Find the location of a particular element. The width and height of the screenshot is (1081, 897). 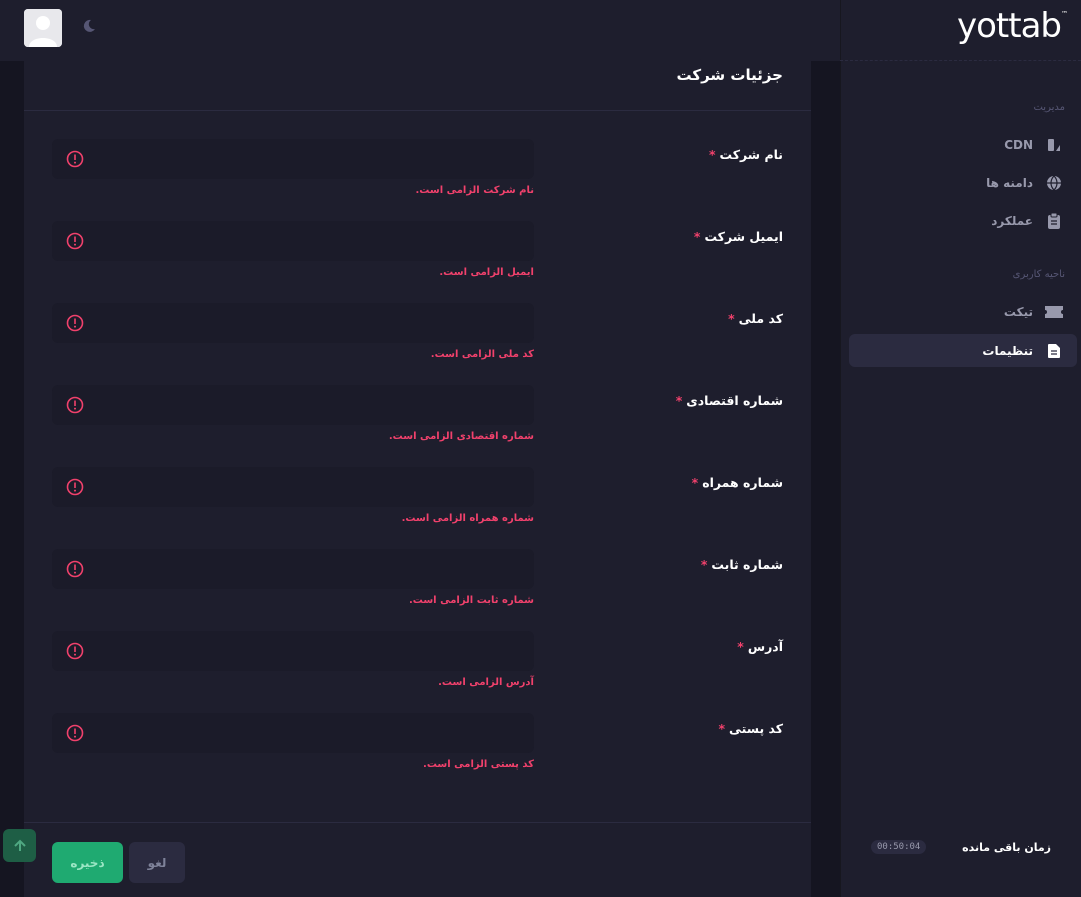

field-label: کد ملی* is located at coordinates (755, 318).